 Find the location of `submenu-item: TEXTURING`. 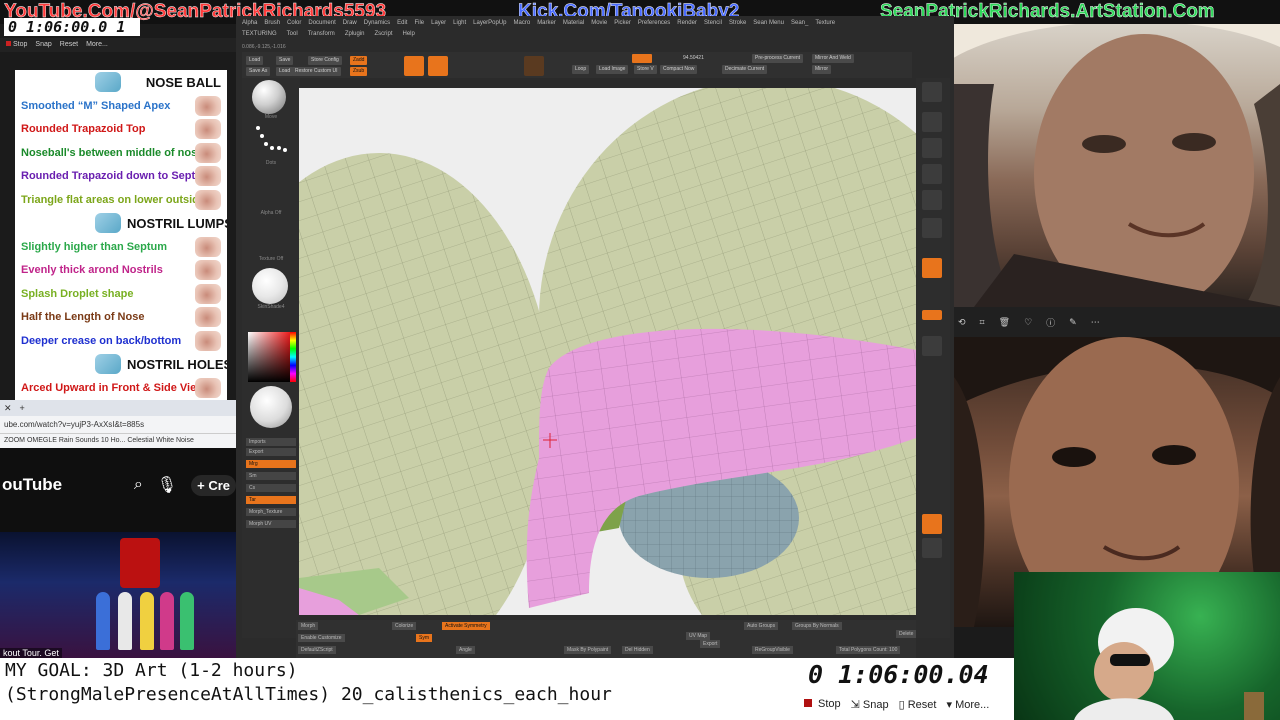

submenu-item: TEXTURING is located at coordinates (259, 36).